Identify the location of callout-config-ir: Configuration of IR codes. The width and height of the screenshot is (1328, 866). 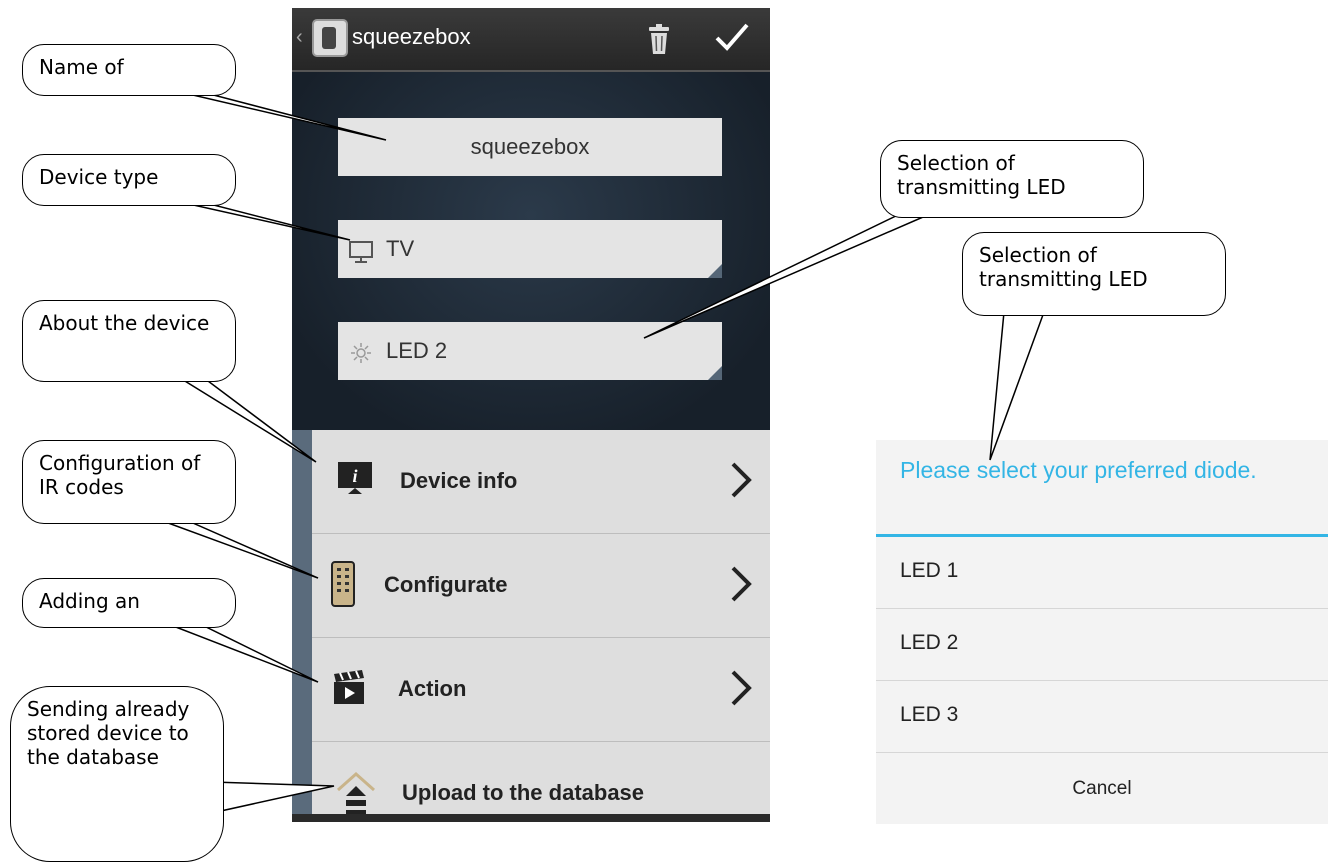
(129, 482).